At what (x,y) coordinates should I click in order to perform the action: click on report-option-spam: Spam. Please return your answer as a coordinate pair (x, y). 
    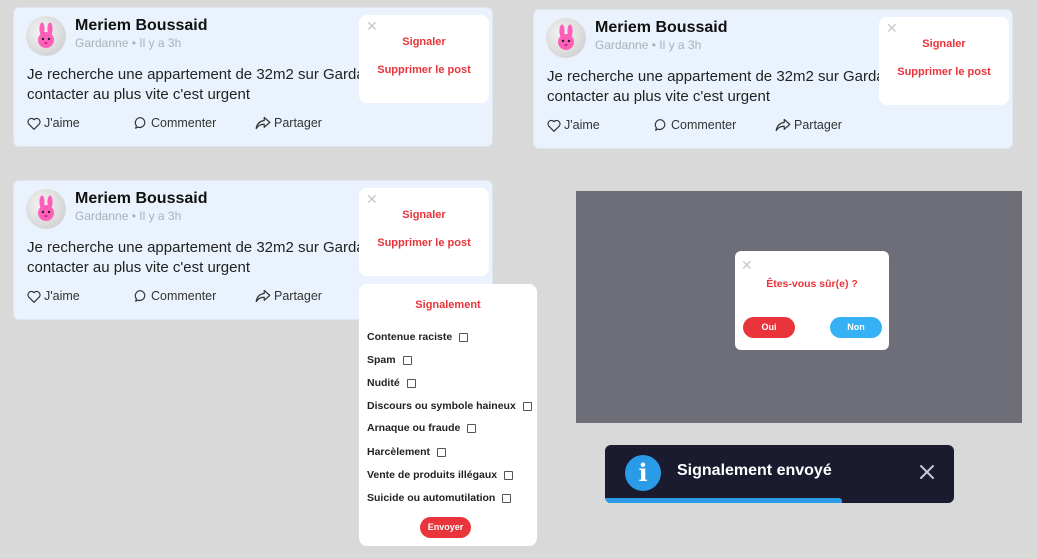
    Looking at the image, I should click on (389, 360).